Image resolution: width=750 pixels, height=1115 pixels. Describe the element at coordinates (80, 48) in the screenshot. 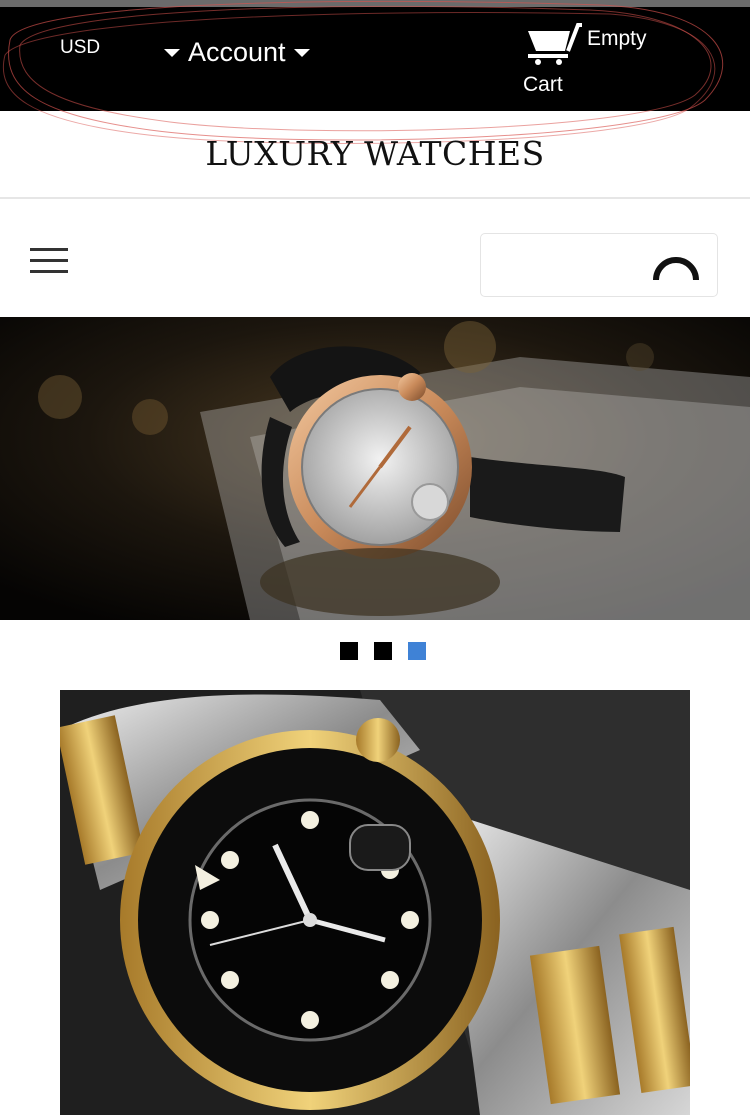

I see `currency-selector: USD` at that location.